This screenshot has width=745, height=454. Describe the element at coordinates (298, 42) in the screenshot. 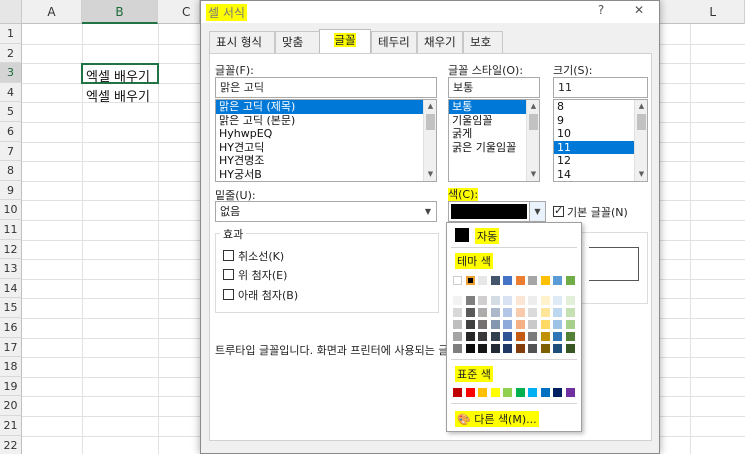

I see `tab-alignment: 맞춤` at that location.